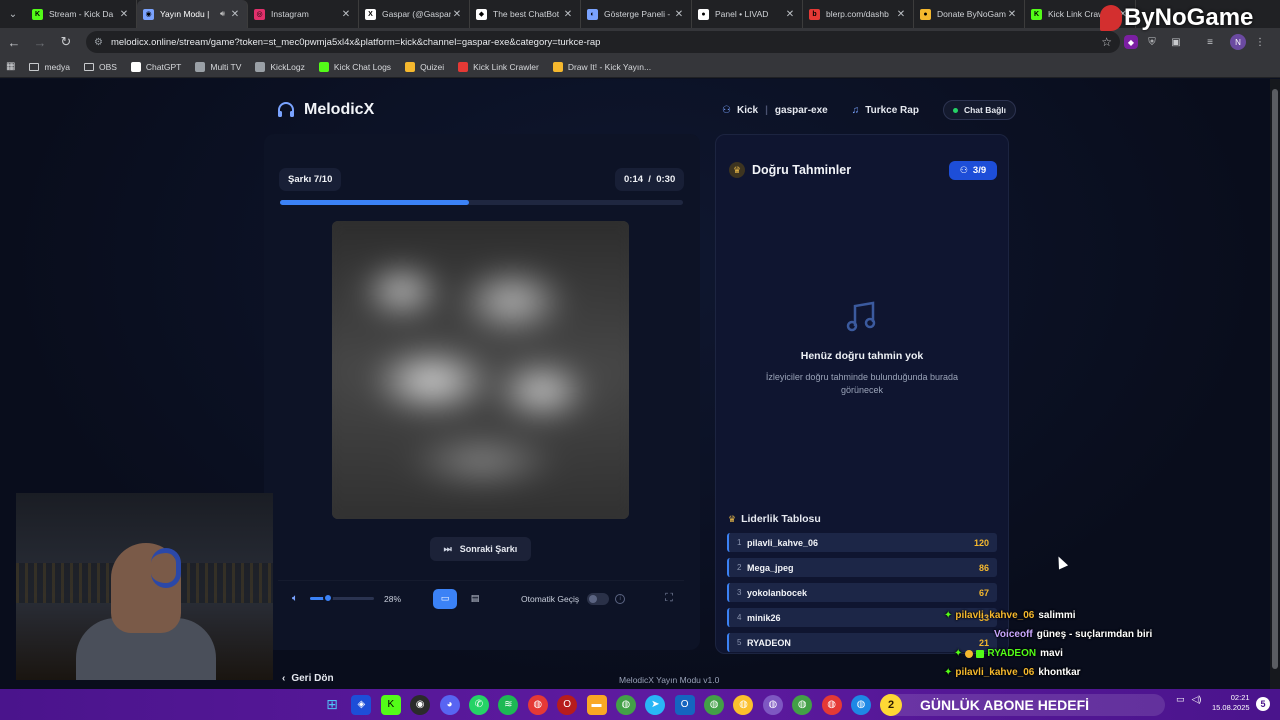  I want to click on leaderboard-rank: 5, so click(739, 642).